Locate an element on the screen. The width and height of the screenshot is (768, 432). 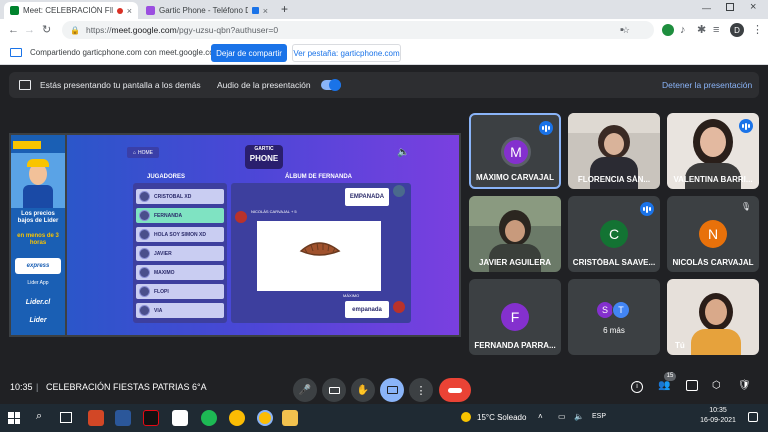
notifications-icon is located at coordinates (753, 417).